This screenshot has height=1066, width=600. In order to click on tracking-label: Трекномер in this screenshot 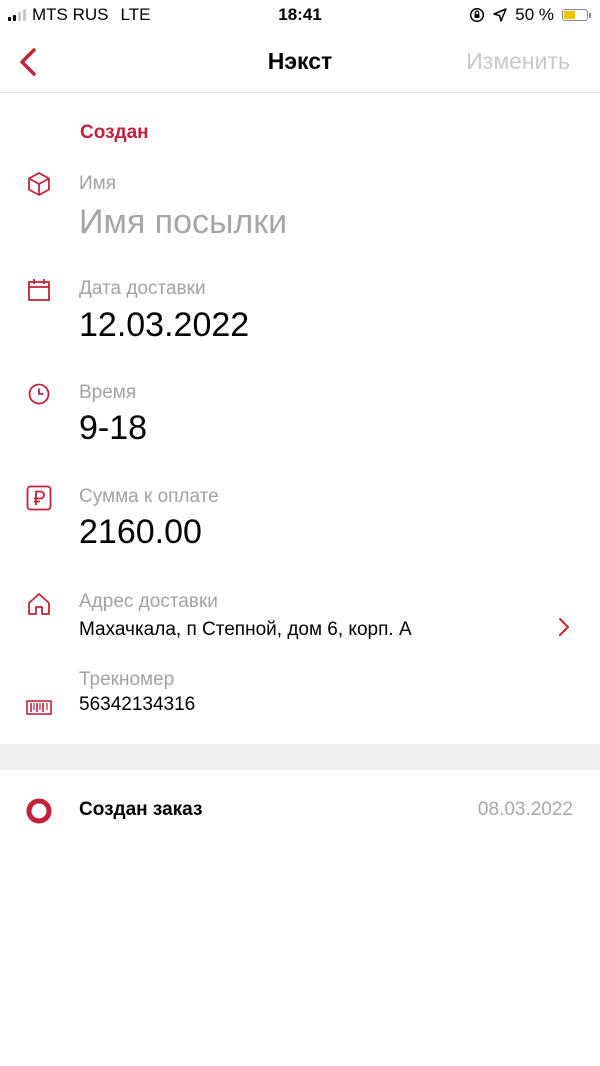, I will do `click(127, 679)`.